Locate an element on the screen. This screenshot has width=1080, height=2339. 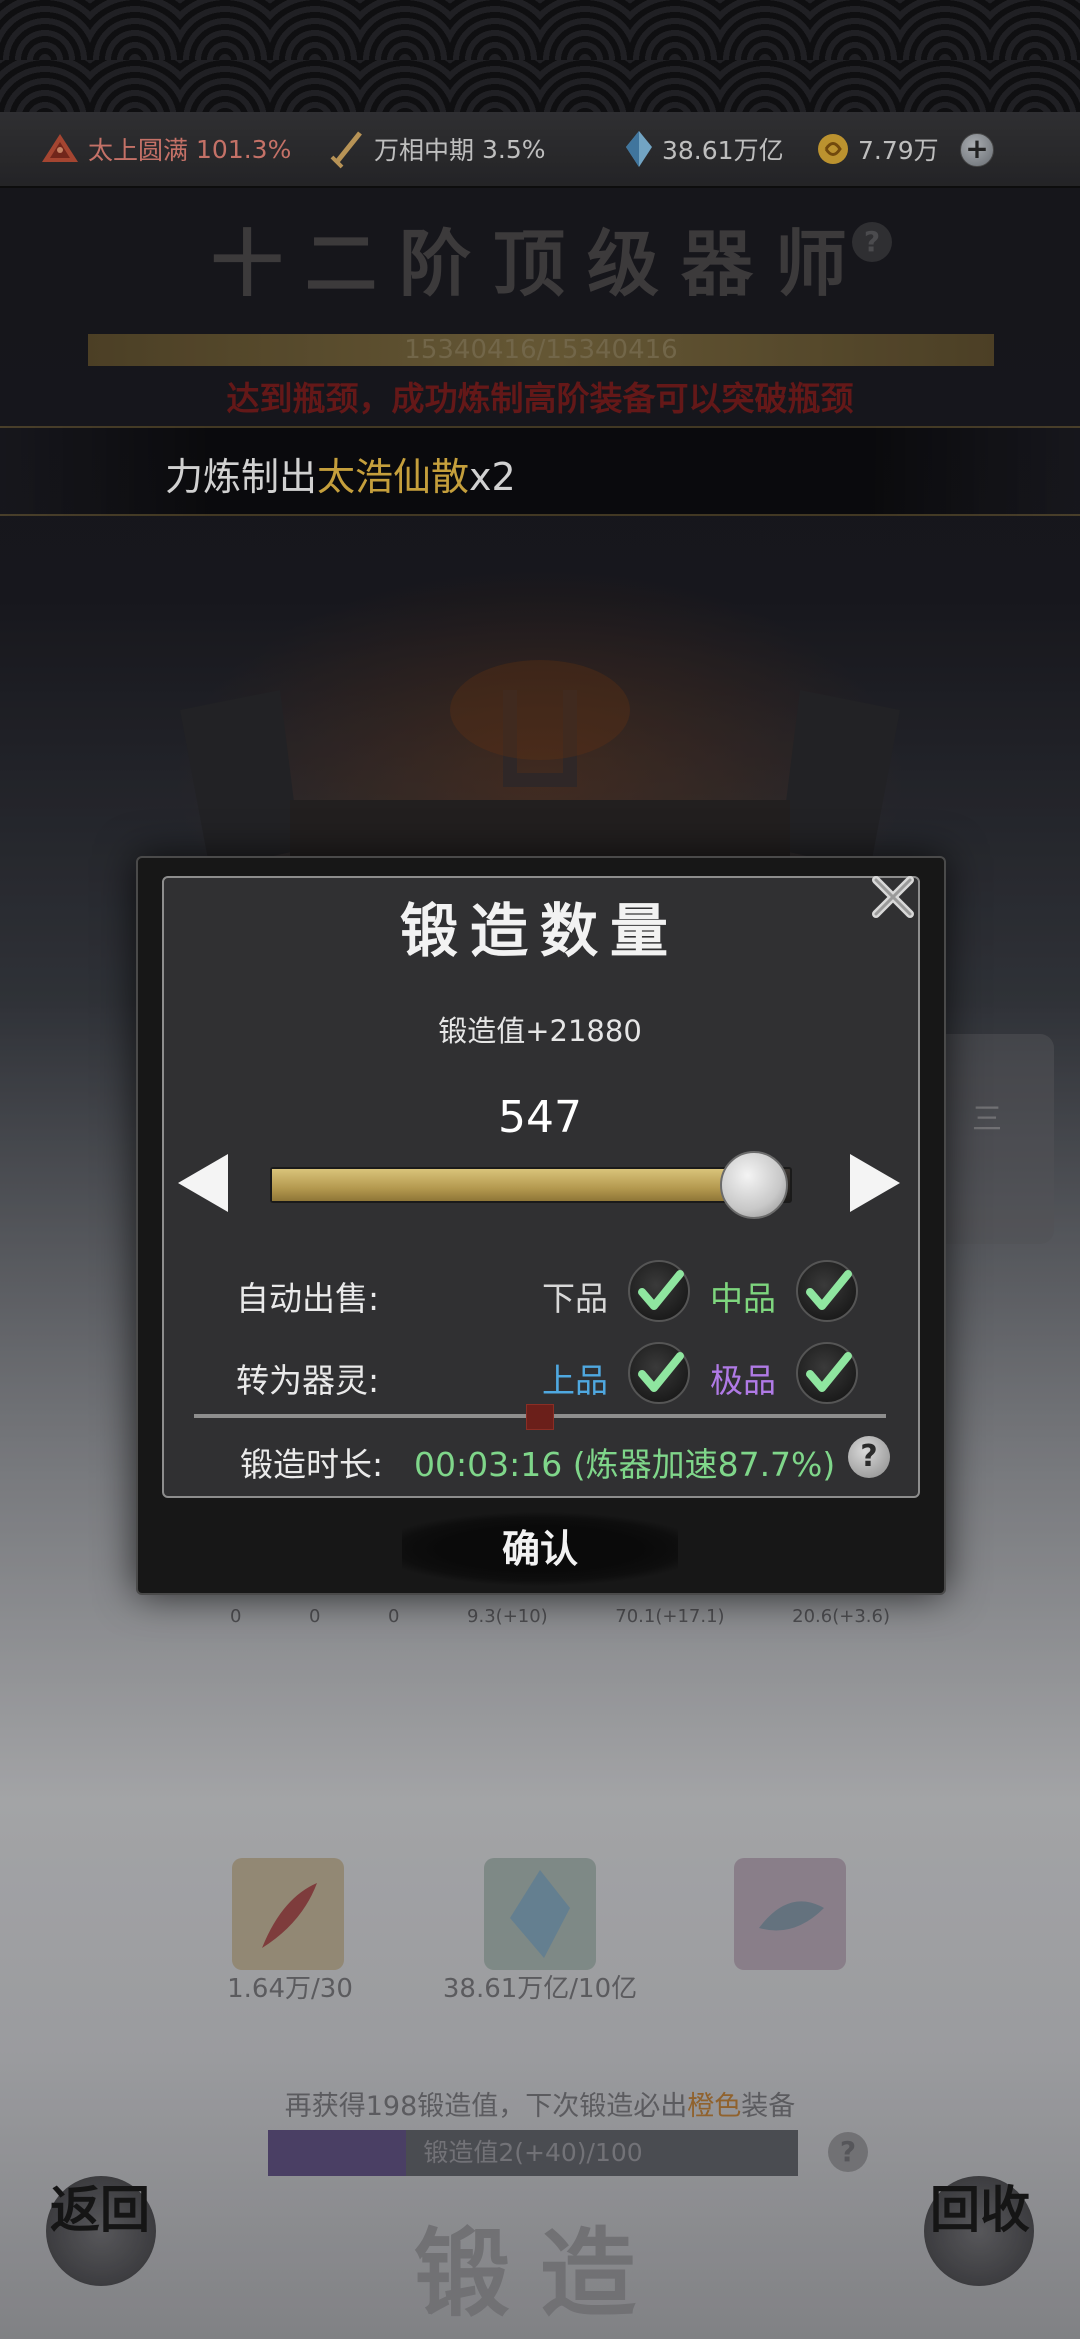
increase-arrow-icon is located at coordinates (876, 1183).